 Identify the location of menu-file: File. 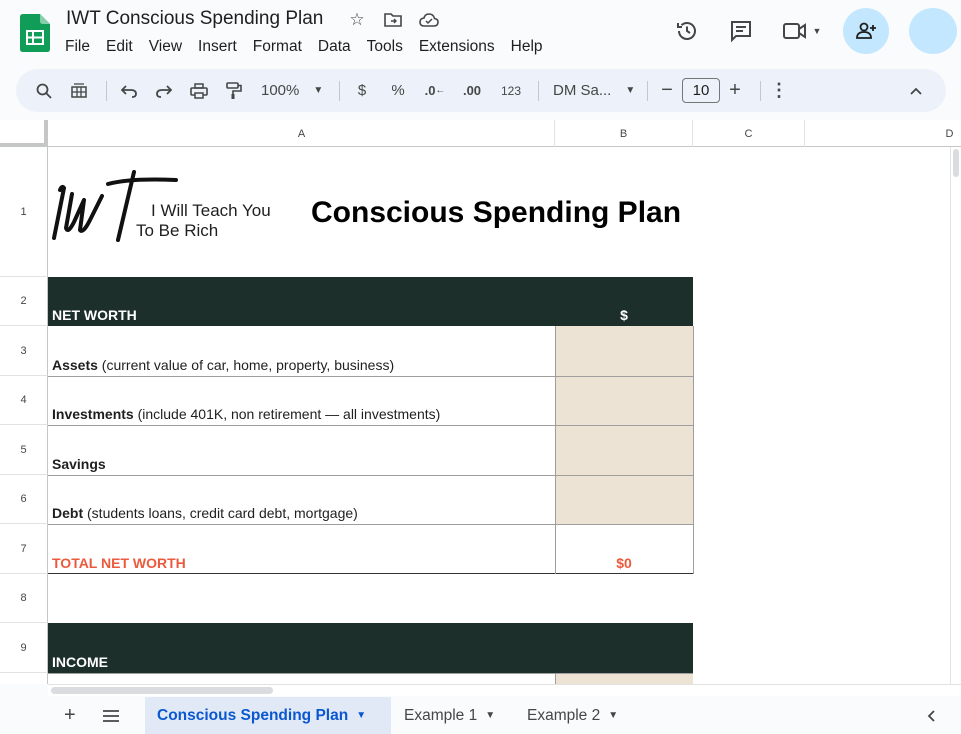
(77, 47).